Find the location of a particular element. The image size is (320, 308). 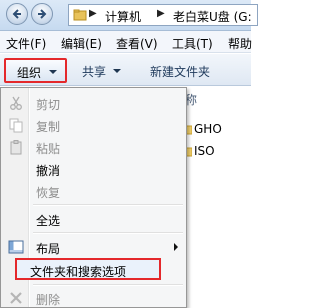

menu-item-label: 恢复 is located at coordinates (48, 193).